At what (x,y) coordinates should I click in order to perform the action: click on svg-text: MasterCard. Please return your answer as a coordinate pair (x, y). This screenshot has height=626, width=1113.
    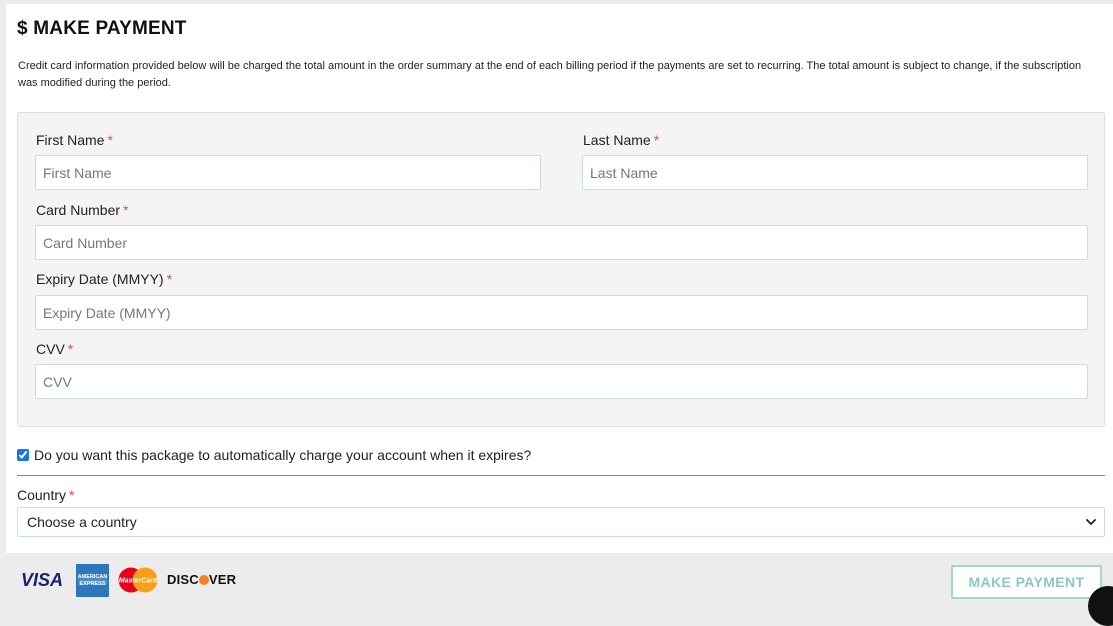
    Looking at the image, I should click on (138, 581).